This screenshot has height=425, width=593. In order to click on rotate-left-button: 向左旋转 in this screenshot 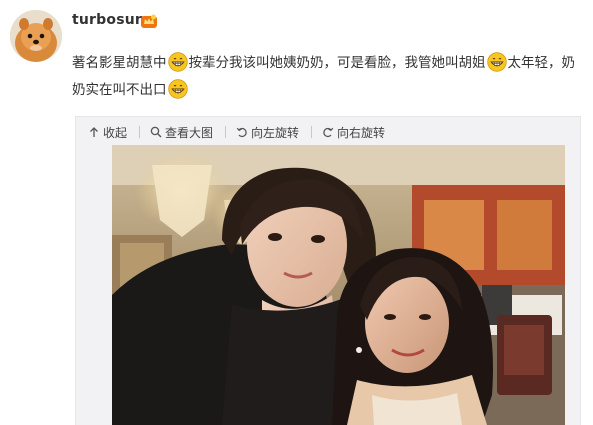, I will do `click(267, 132)`.